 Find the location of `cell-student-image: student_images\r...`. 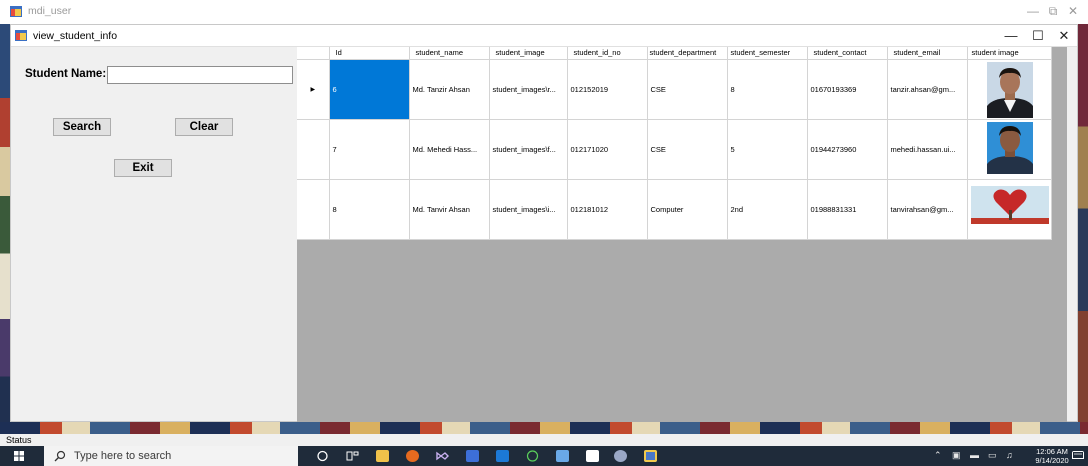

cell-student-image: student_images\r... is located at coordinates (528, 89).